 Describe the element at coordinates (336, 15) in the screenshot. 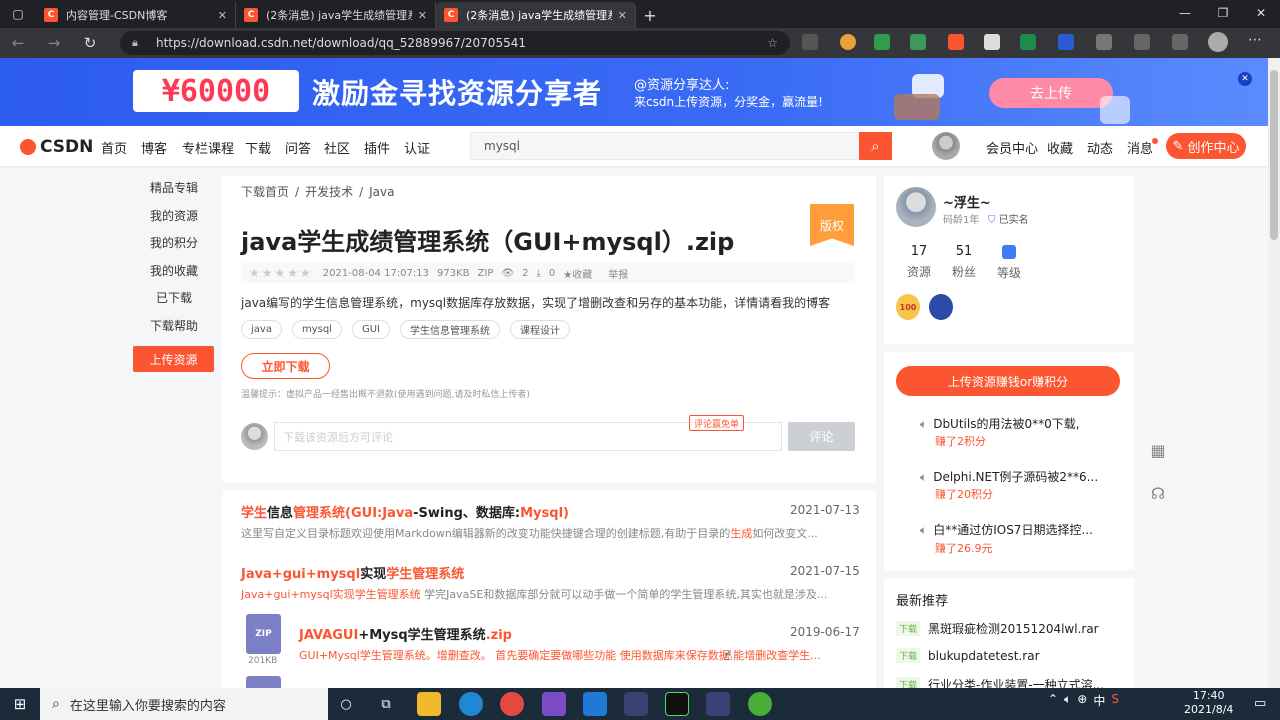

I see `browser-tab-2: C (2条消息) java学生成绩管理系统 ✕` at that location.